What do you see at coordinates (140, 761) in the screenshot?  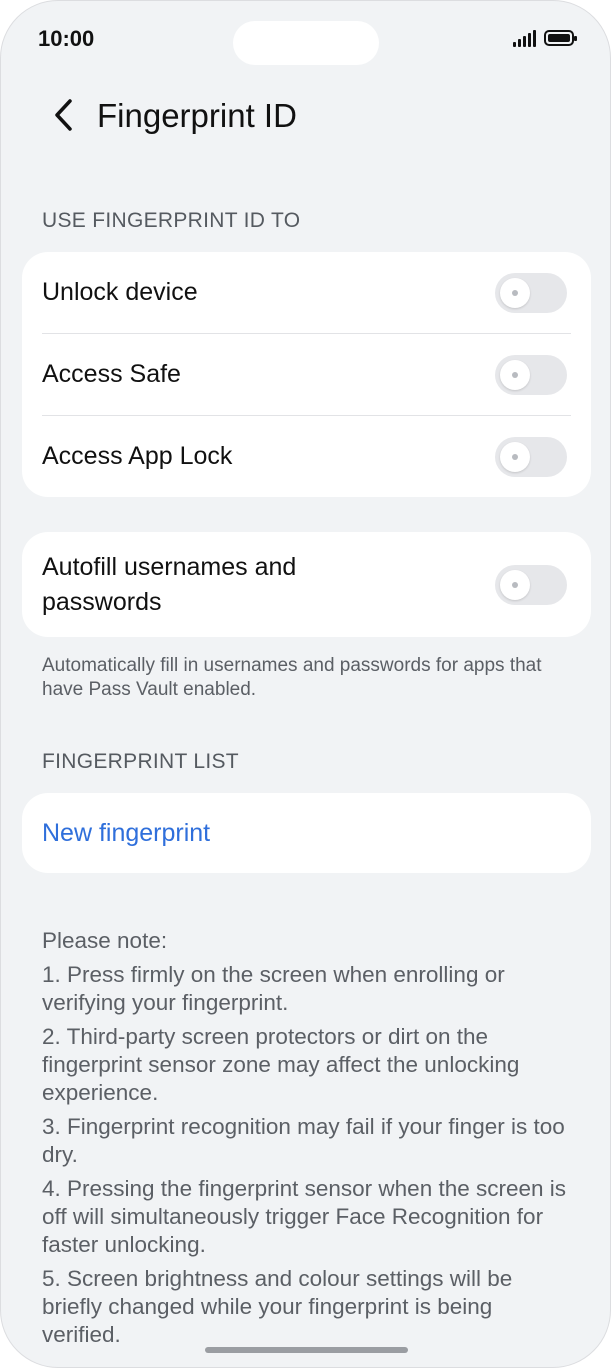 I see `fingerprint-list-label: FINGERPRINT LIST` at bounding box center [140, 761].